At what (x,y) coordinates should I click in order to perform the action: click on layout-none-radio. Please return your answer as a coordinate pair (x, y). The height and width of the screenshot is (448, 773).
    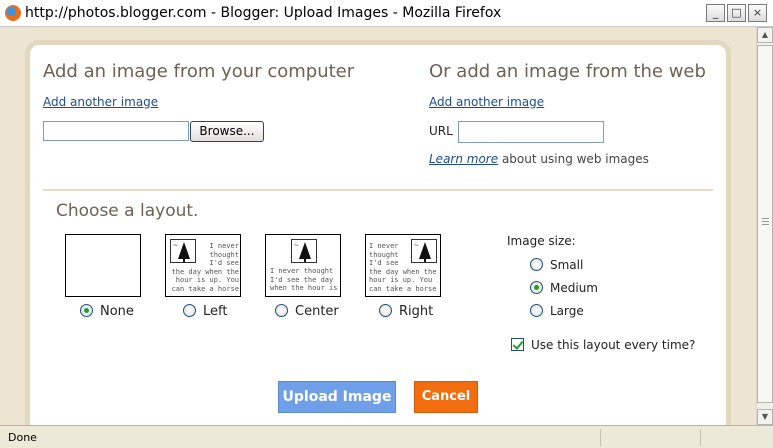
    Looking at the image, I should click on (86, 310).